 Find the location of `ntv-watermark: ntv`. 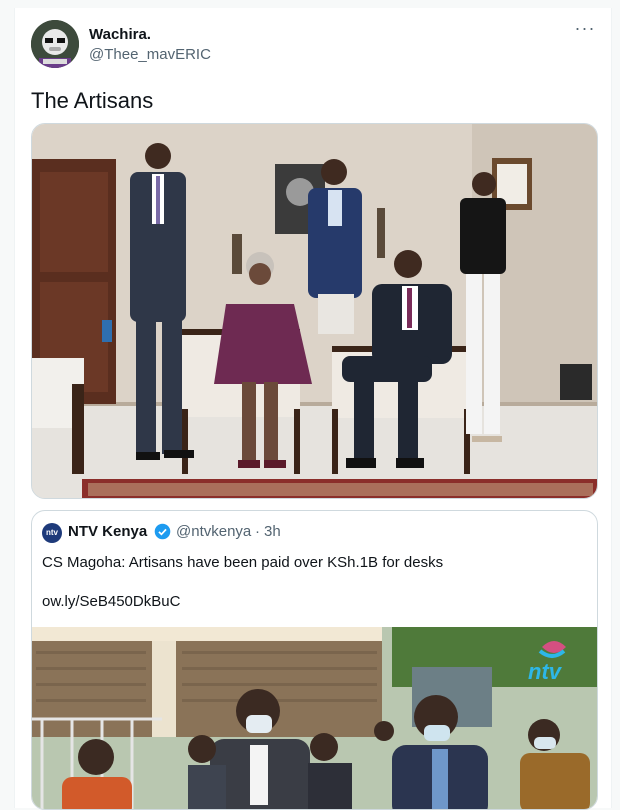

ntv-watermark: ntv is located at coordinates (545, 671).